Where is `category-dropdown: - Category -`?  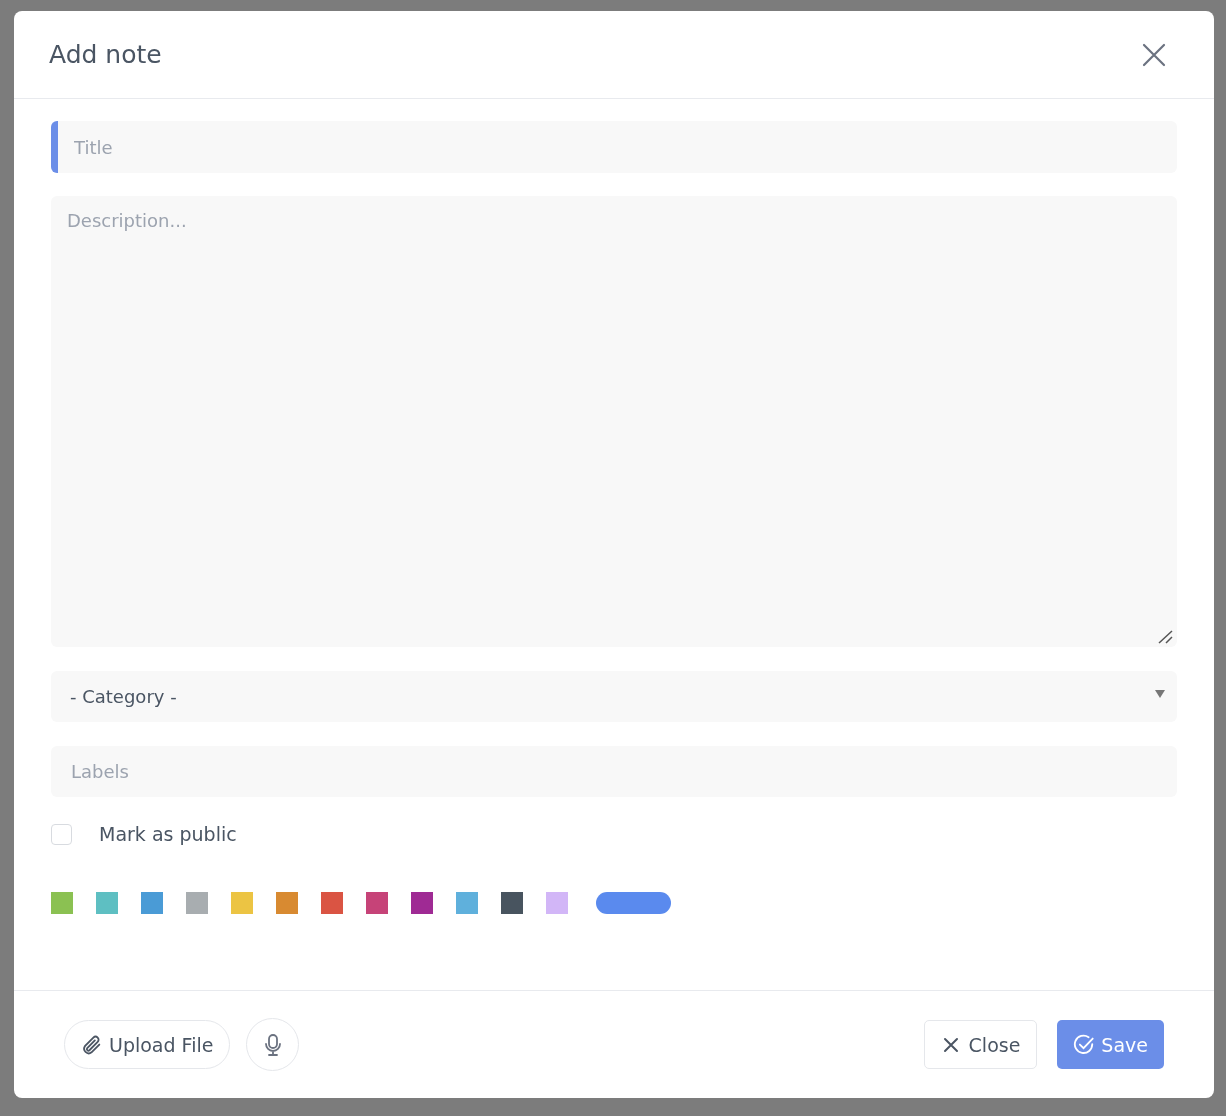
category-dropdown: - Category - is located at coordinates (614, 696).